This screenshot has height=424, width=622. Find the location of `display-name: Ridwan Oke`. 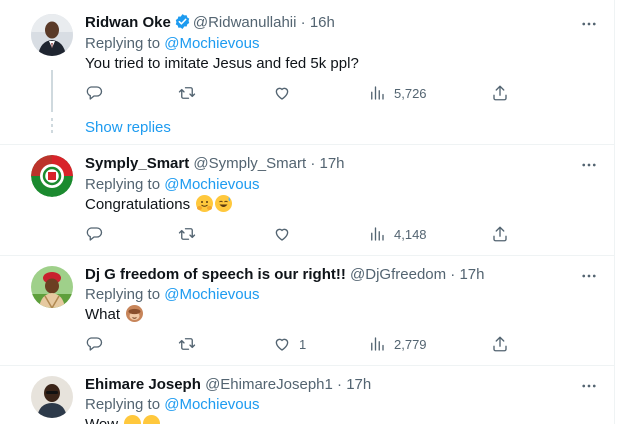

display-name: Ridwan Oke is located at coordinates (128, 22).